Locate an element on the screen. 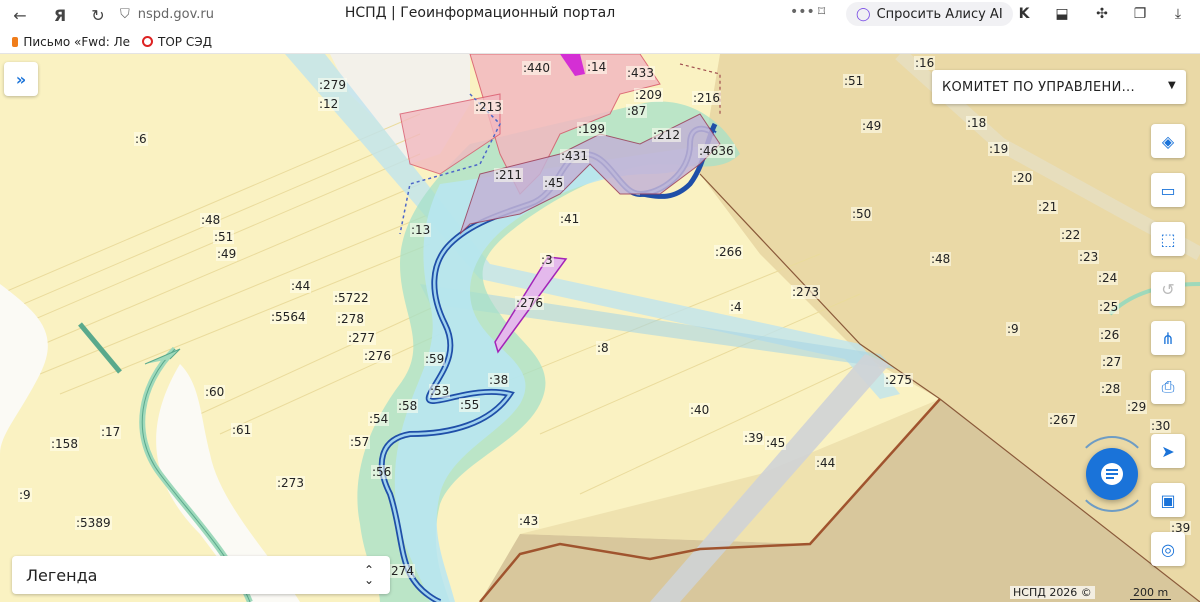  parcel-label: :54 is located at coordinates (379, 419).